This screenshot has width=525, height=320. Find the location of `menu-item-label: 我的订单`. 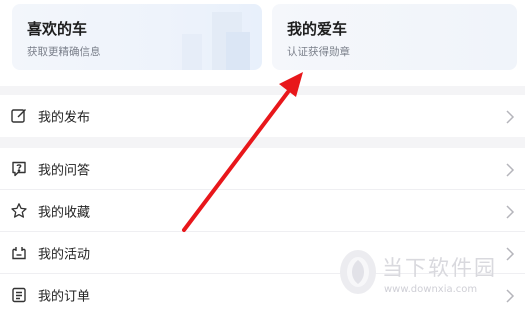

menu-item-label: 我的订单 is located at coordinates (64, 297).